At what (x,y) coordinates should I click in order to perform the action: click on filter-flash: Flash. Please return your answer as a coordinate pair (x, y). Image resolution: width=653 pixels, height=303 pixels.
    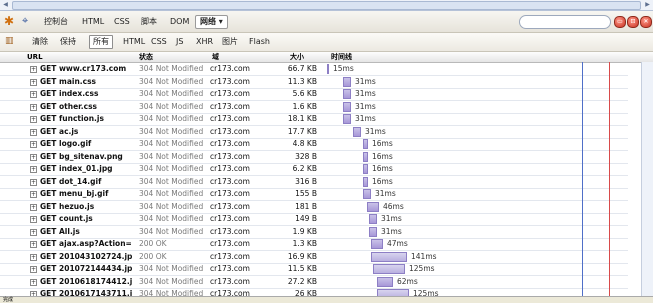
    Looking at the image, I should click on (259, 42).